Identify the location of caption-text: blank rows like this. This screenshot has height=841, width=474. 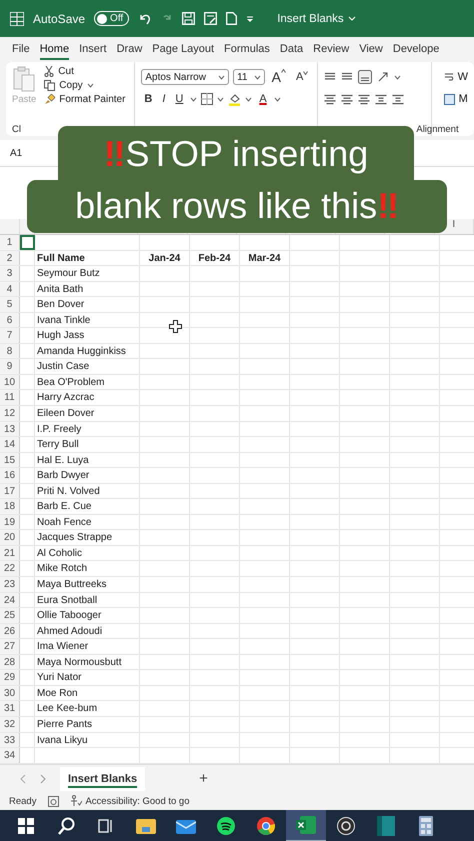
(226, 205).